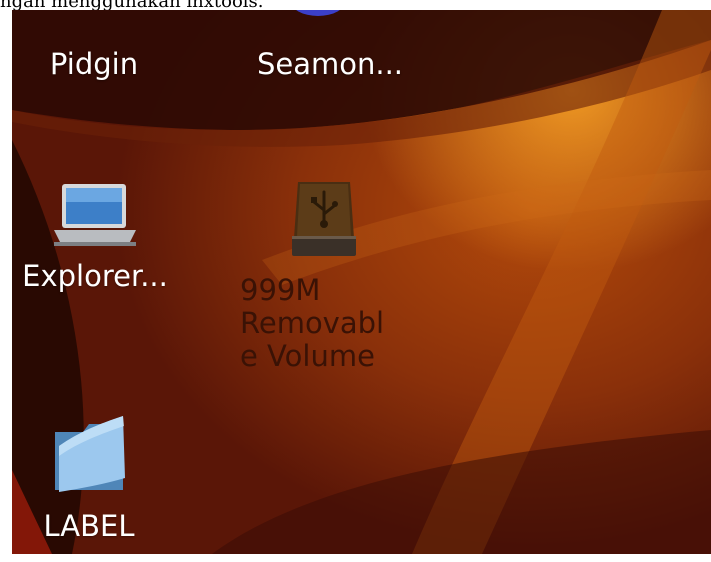 The width and height of the screenshot is (711, 562). I want to click on seamonkey-icon, so click(318, 18).